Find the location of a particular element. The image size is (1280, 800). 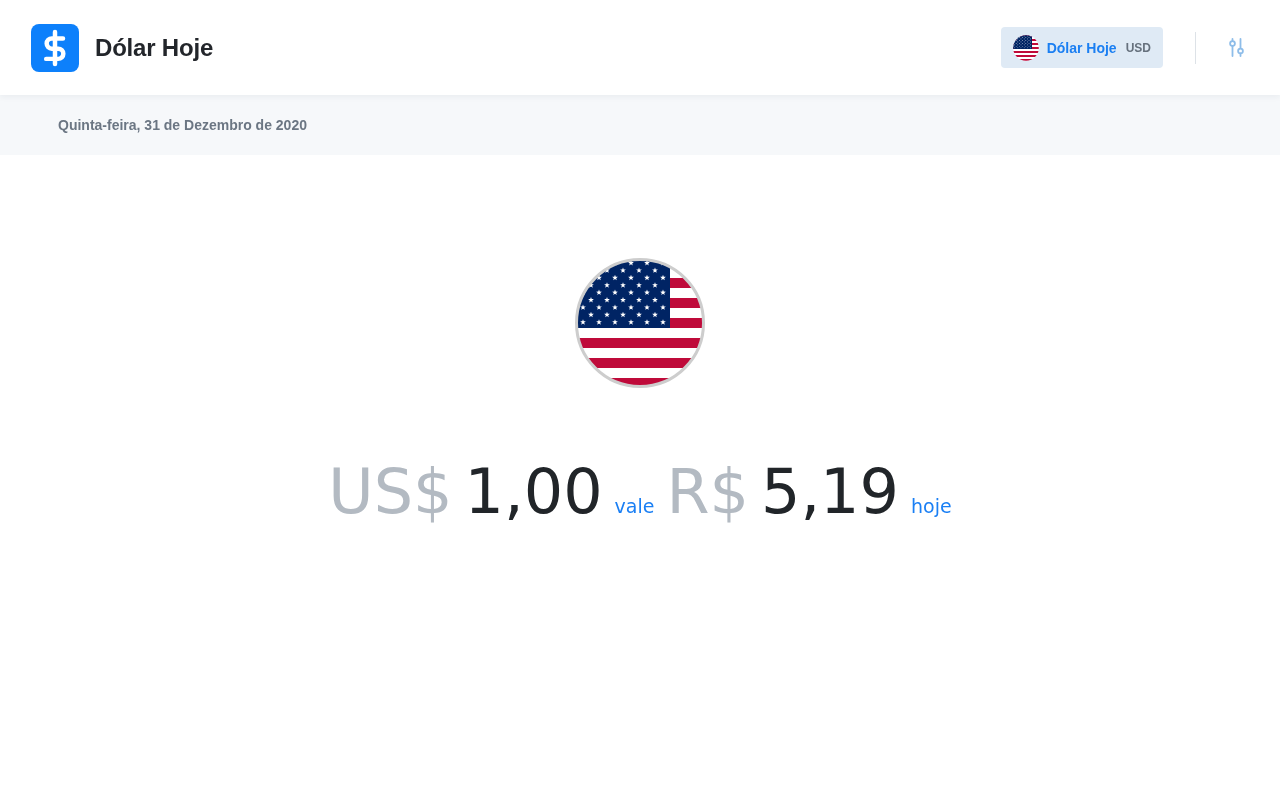

currency-button: Dólar Hoje USD is located at coordinates (1081, 47).